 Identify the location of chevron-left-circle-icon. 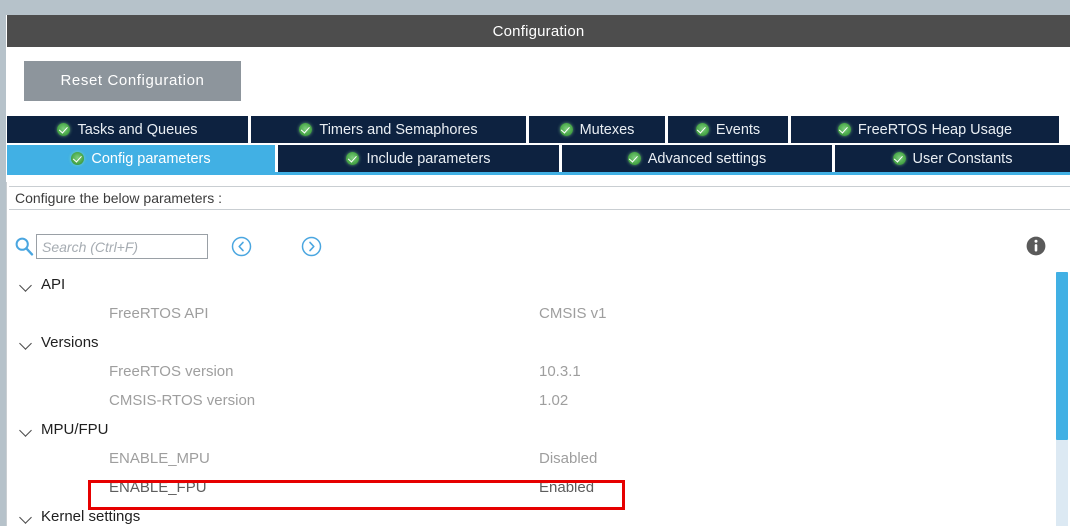
(241, 246).